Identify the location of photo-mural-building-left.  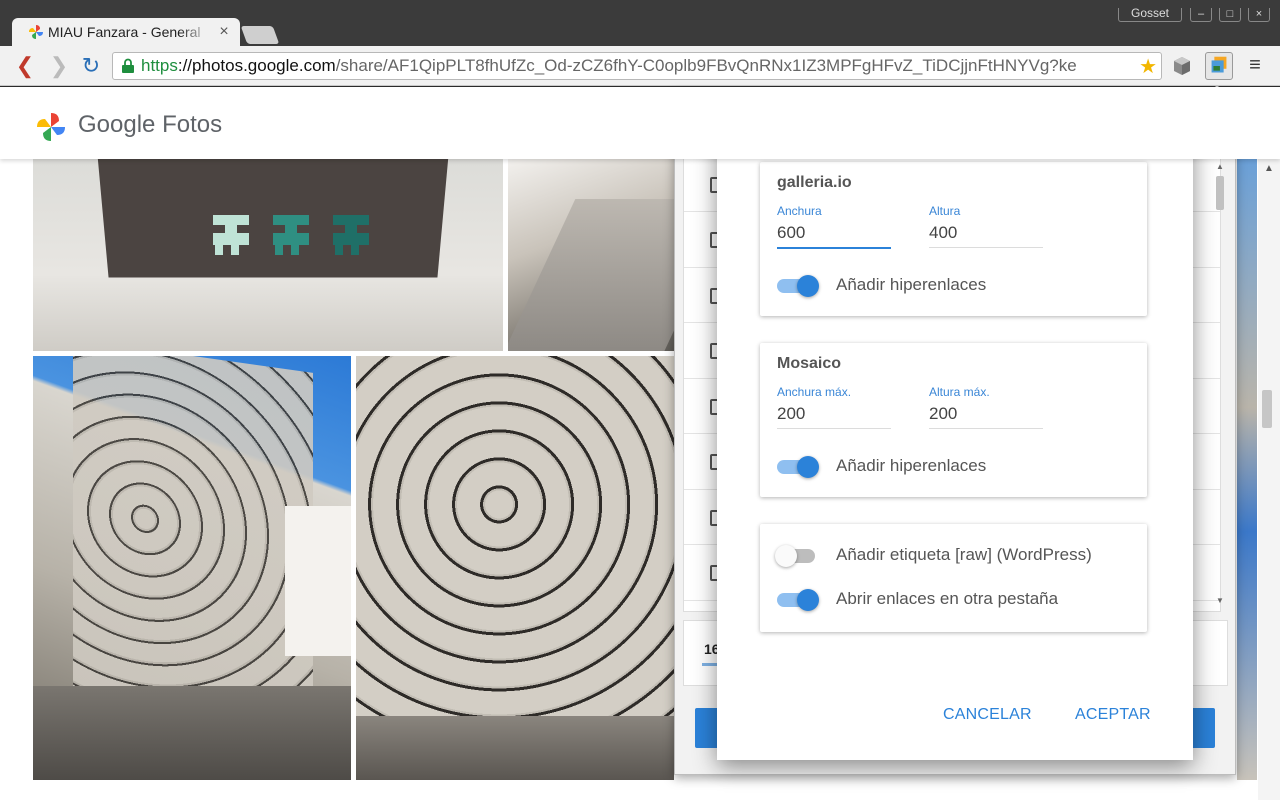
(192, 568).